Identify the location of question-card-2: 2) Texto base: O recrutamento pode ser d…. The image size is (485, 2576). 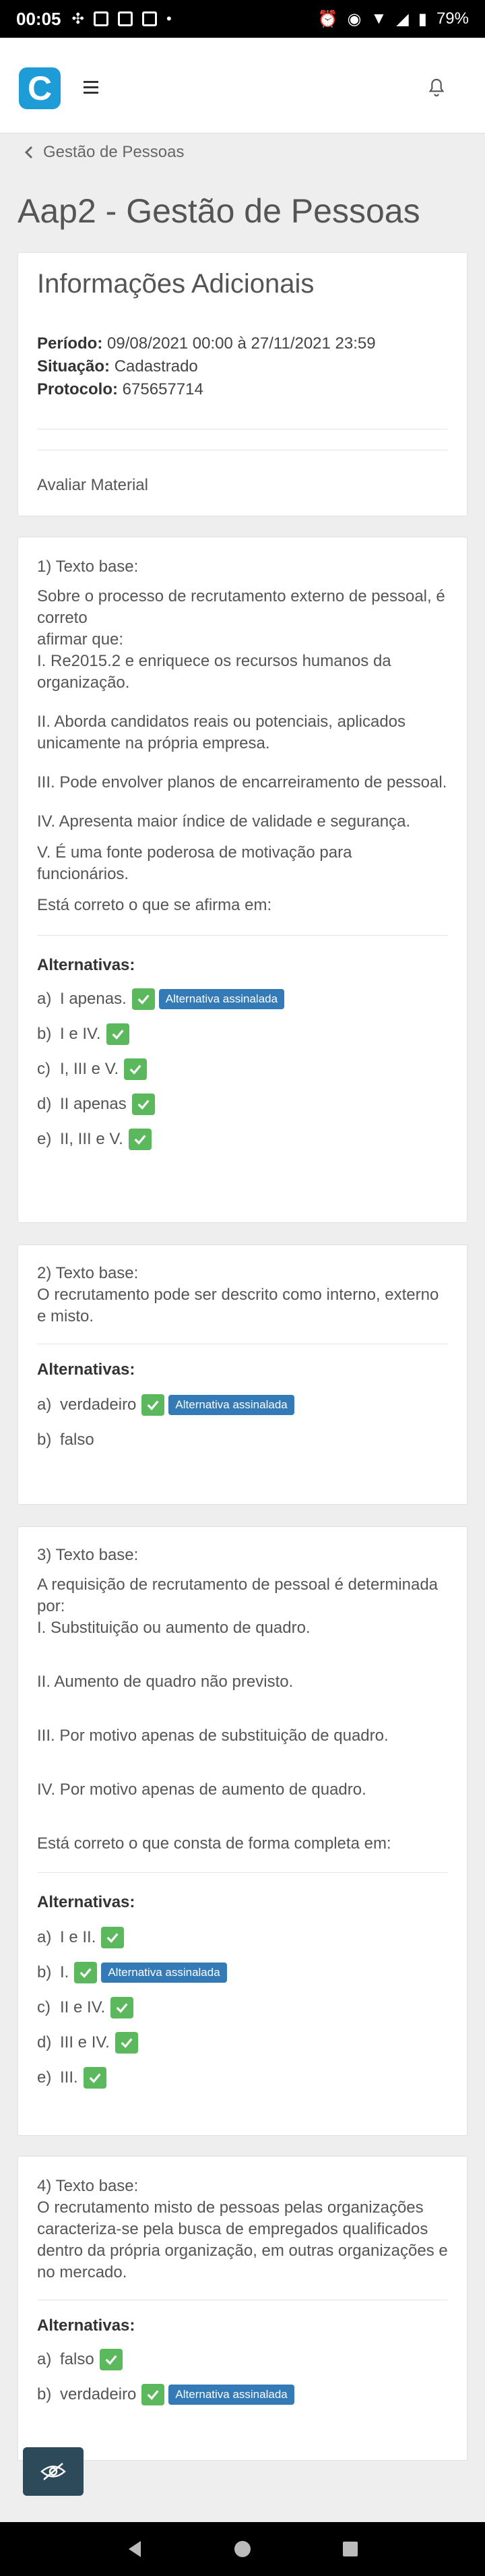
(243, 1375).